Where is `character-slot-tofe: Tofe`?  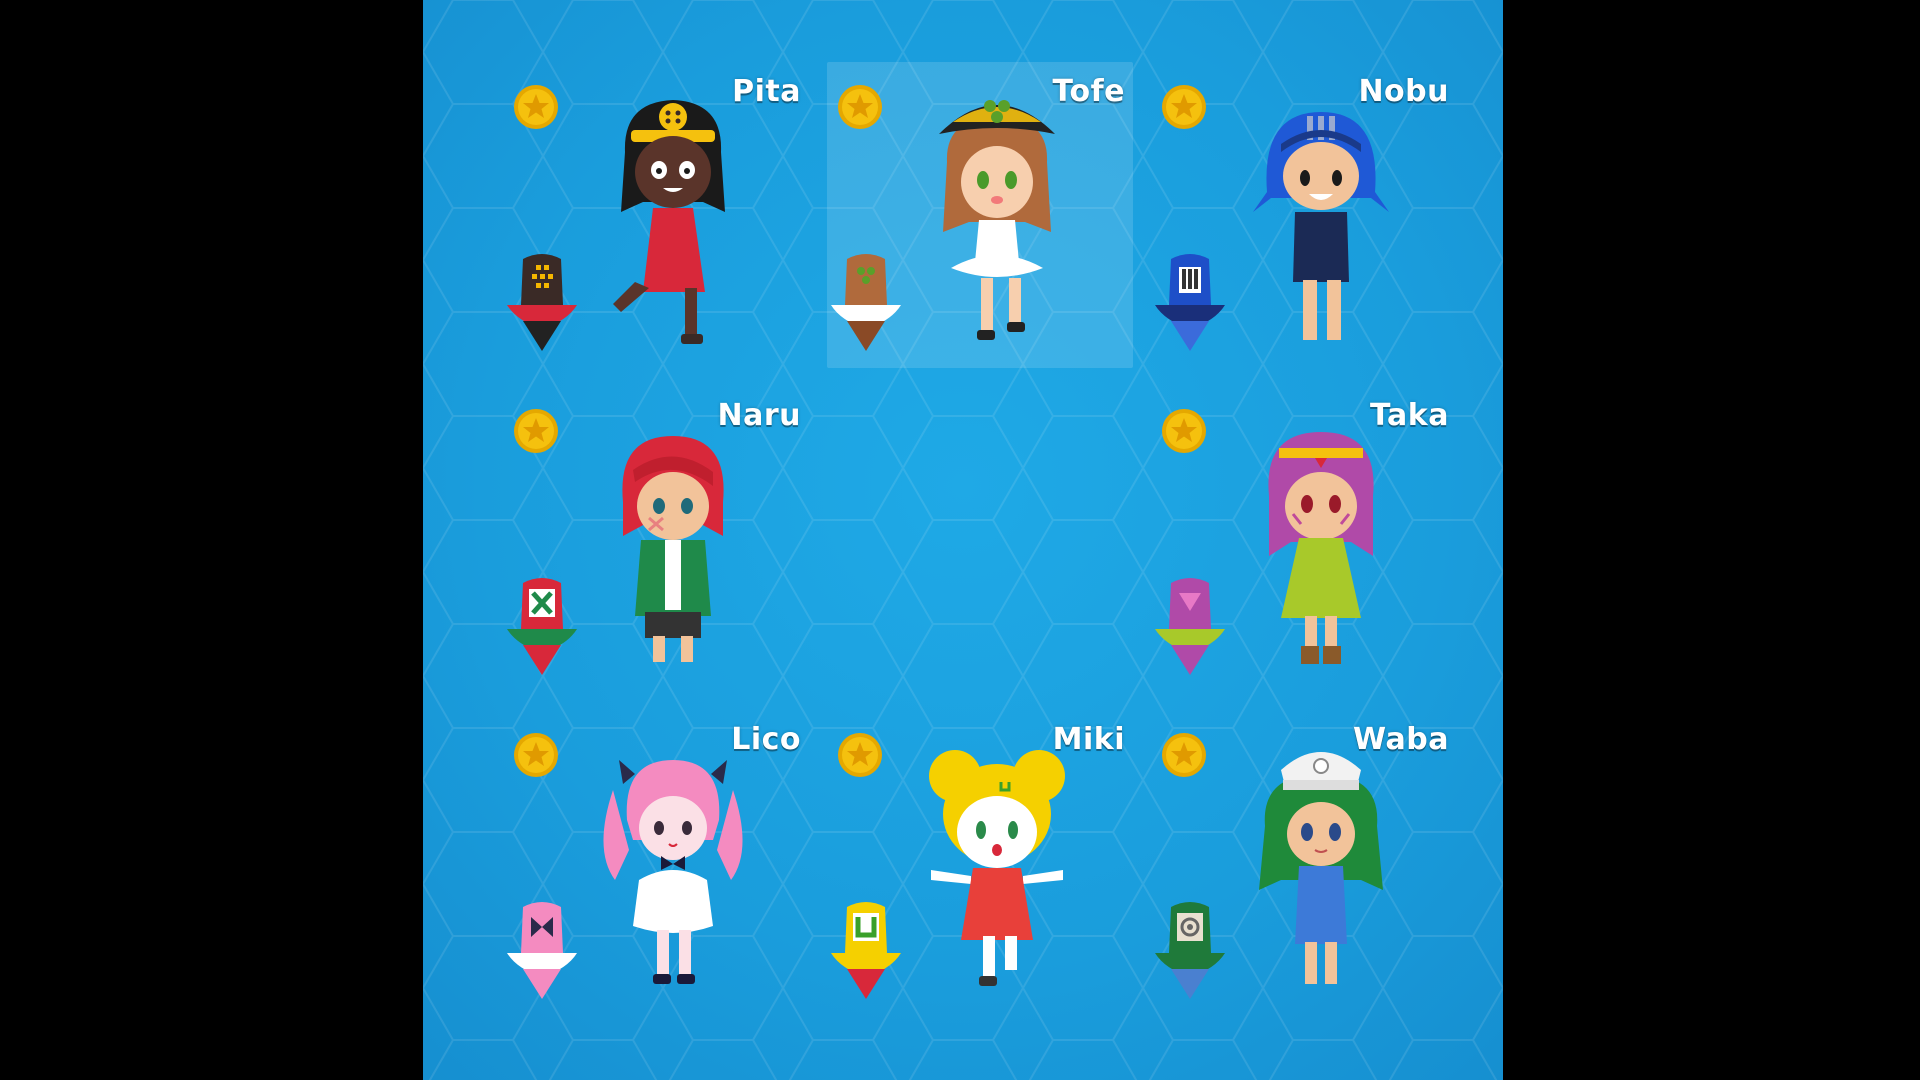
character-slot-tofe: Tofe is located at coordinates (980, 215).